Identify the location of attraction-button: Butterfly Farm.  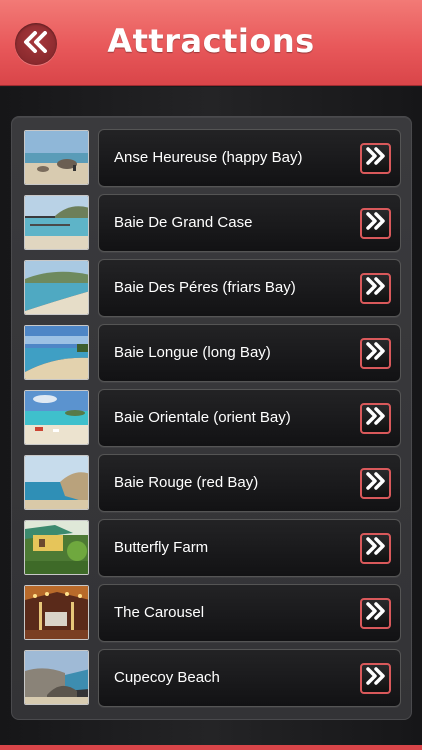
(249, 548).